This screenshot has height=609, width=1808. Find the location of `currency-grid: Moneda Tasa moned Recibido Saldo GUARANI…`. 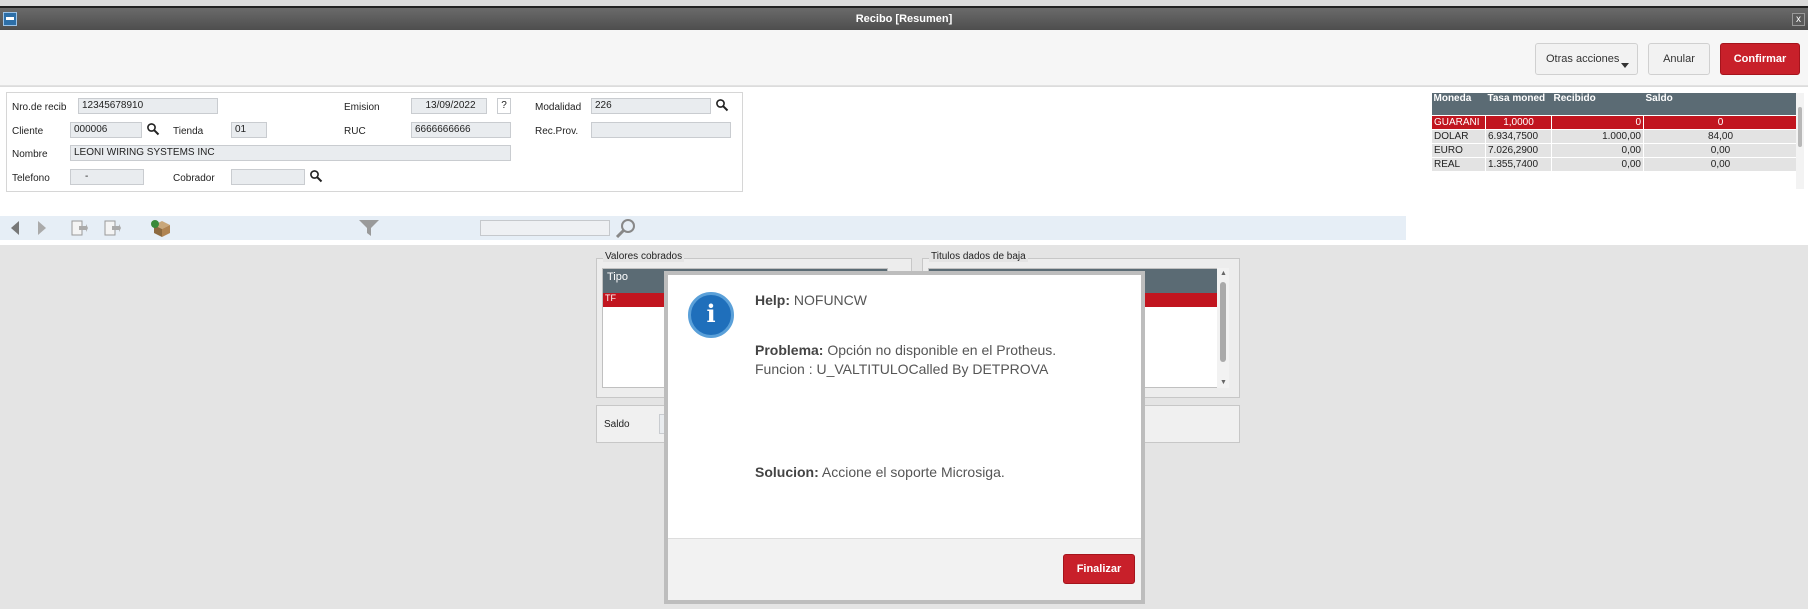

currency-grid: Moneda Tasa moned Recibido Saldo GUARANI… is located at coordinates (1614, 132).